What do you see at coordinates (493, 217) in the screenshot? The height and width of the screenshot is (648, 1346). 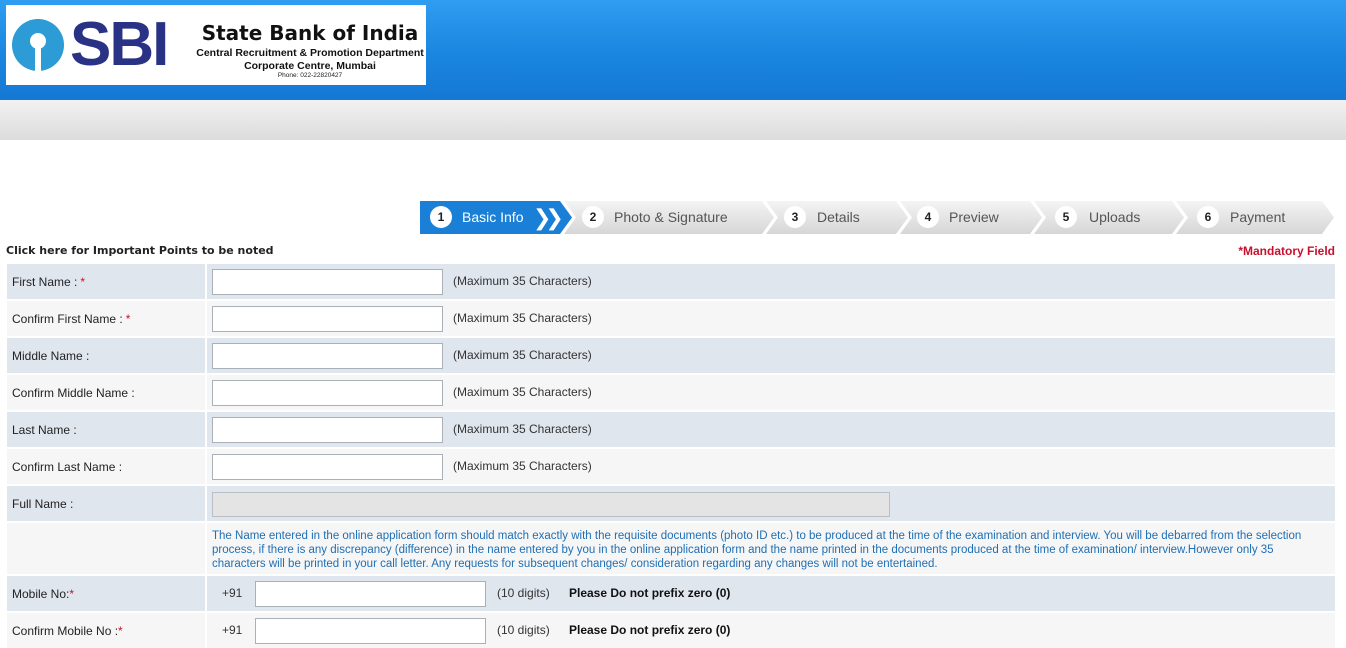 I see `step-label: Basic Info` at bounding box center [493, 217].